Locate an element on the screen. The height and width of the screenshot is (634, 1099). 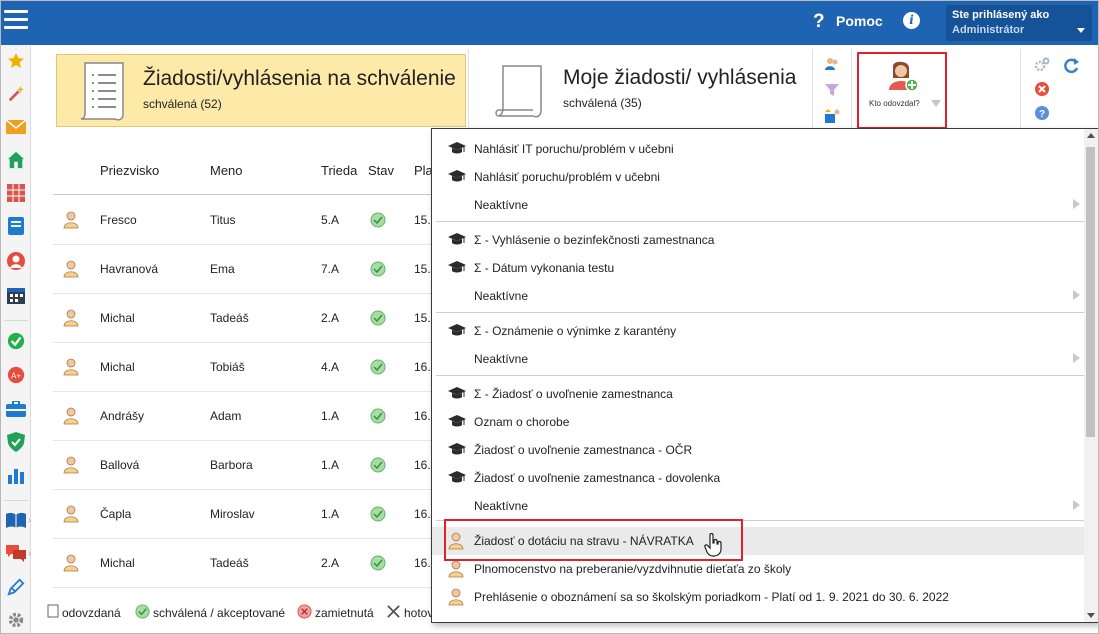
person-add-icon is located at coordinates (903, 78).